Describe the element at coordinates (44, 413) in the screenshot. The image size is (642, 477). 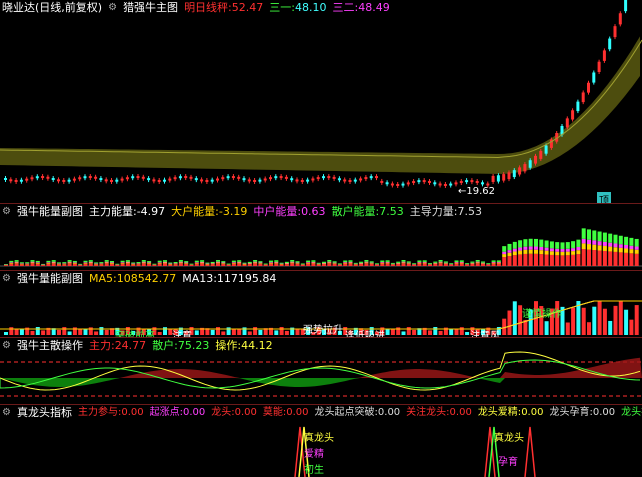
I see `dragon-title: 真龙头指标` at that location.